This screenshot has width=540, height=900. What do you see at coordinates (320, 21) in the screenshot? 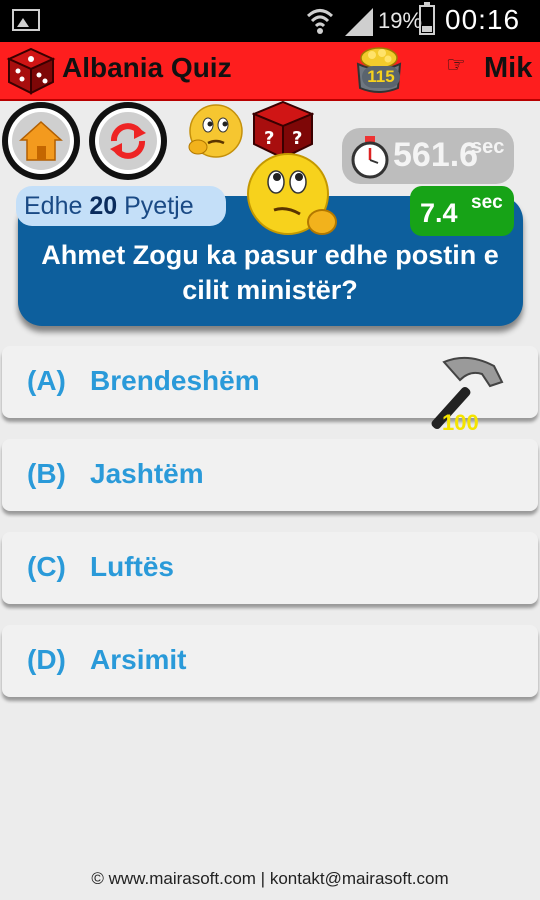
I see `wifi-icon` at bounding box center [320, 21].